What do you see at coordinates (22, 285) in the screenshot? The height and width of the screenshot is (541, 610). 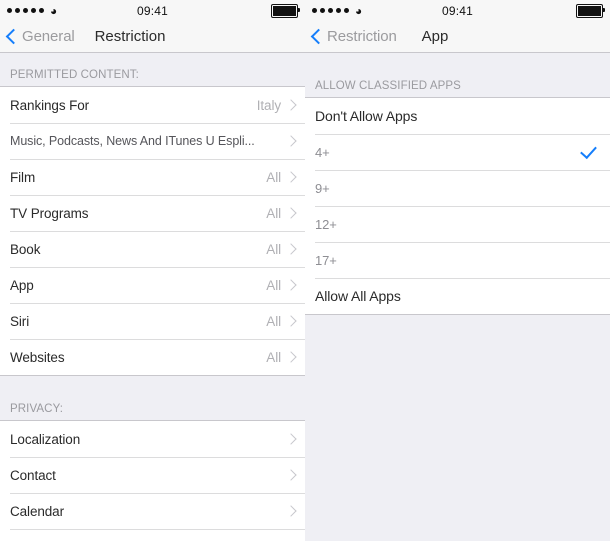 I see `row-label: App` at bounding box center [22, 285].